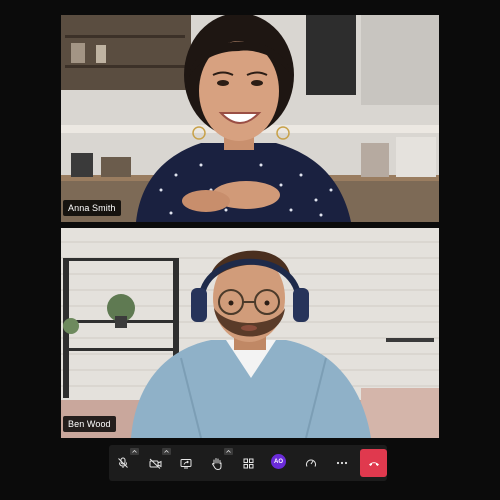  I want to click on mic-off-icon, so click(123, 462).